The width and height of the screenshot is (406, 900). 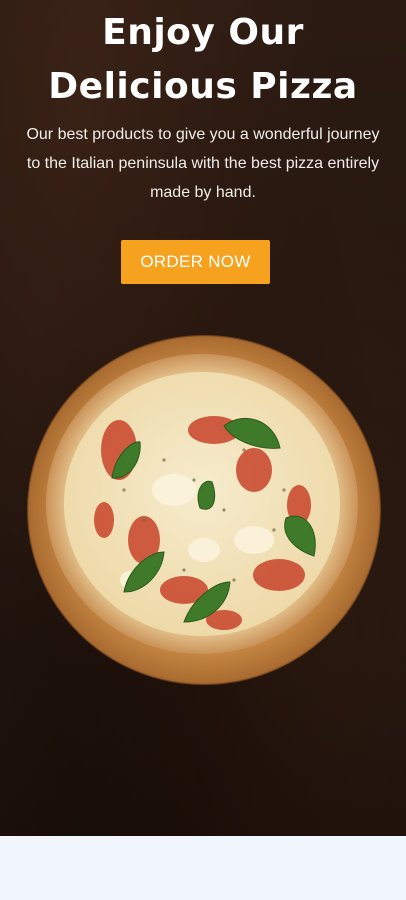 I want to click on hero-title-line2: Delicious Pizza, so click(x=203, y=86).